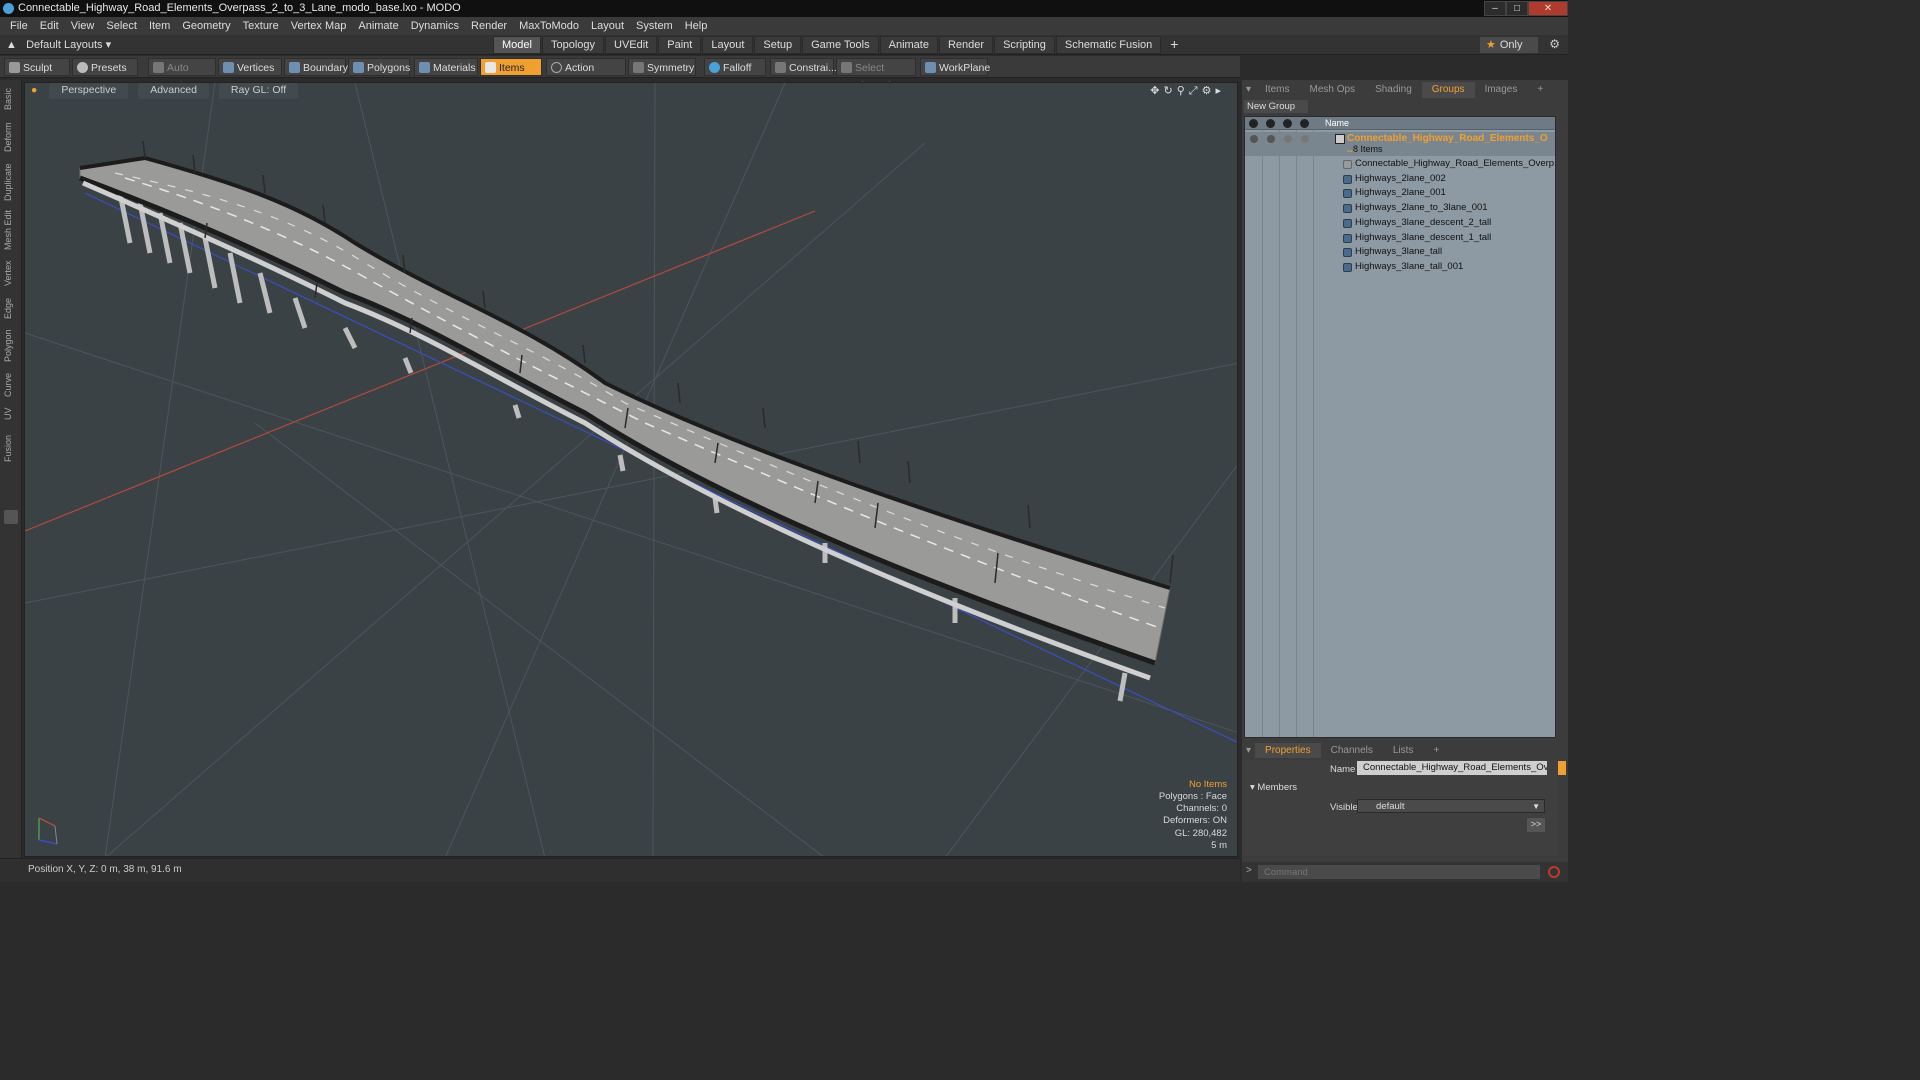  Describe the element at coordinates (10, 137) in the screenshot. I see `vtab-deform: Deform` at that location.